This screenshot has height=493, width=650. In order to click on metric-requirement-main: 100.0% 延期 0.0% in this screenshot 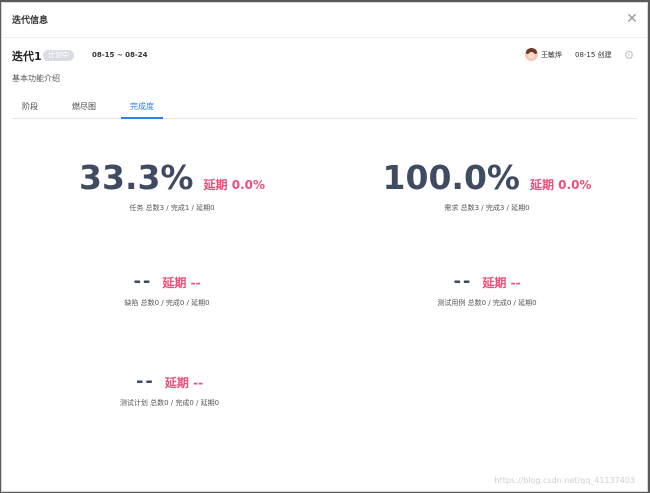, I will do `click(487, 177)`.